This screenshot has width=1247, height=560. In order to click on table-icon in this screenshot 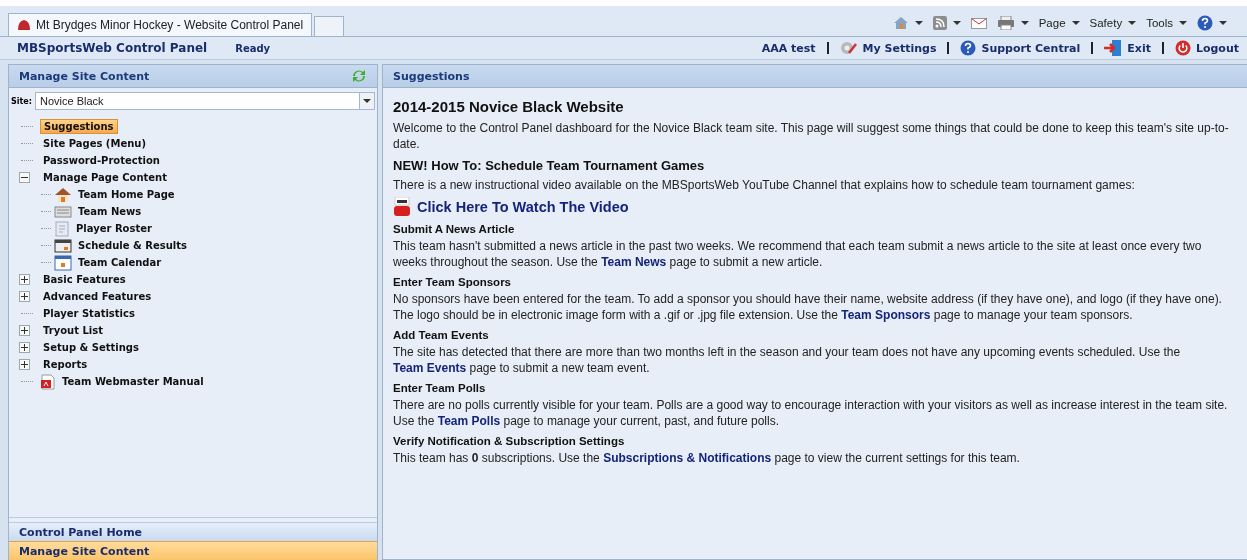, I will do `click(63, 245)`.